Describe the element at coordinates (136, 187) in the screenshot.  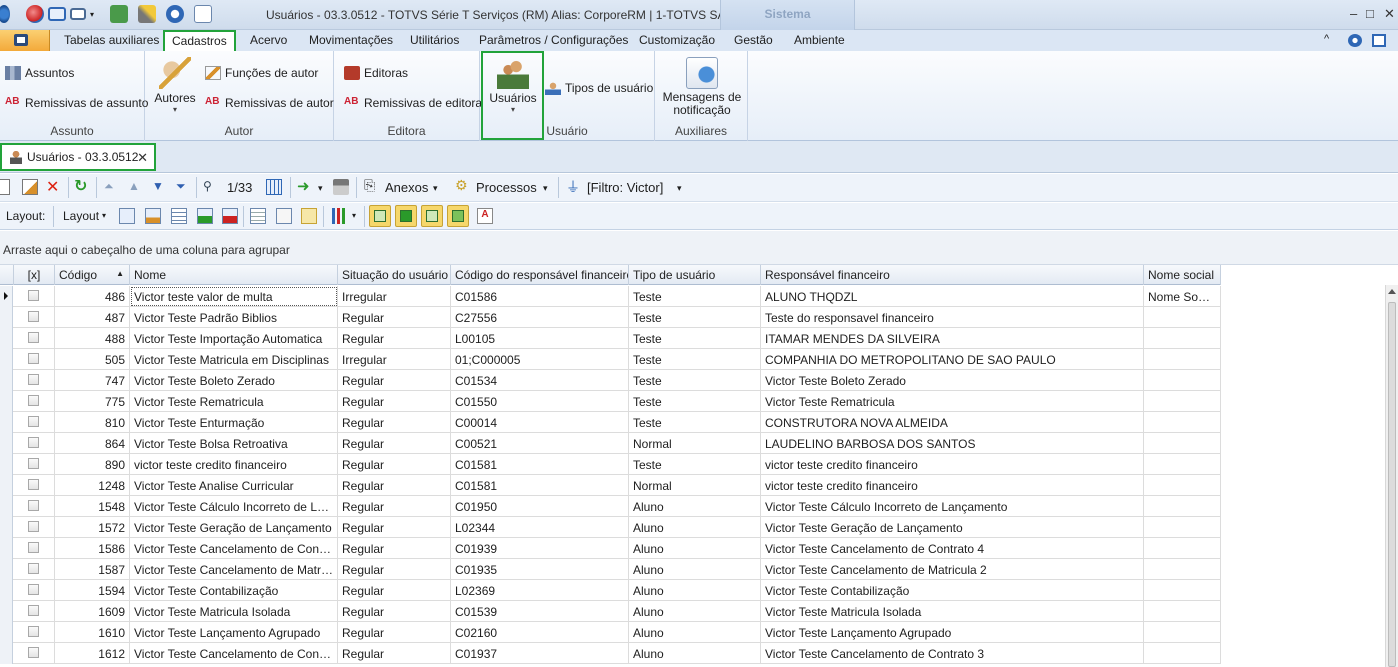
I see `previous-record-icon: ▲` at that location.